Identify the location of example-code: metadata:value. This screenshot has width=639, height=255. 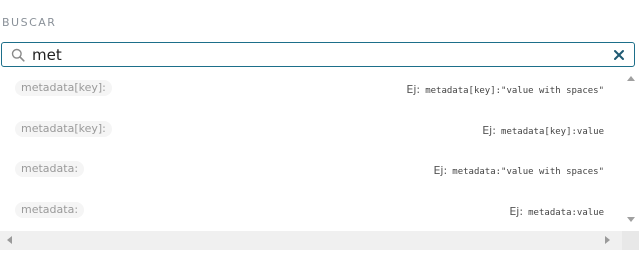
(566, 213).